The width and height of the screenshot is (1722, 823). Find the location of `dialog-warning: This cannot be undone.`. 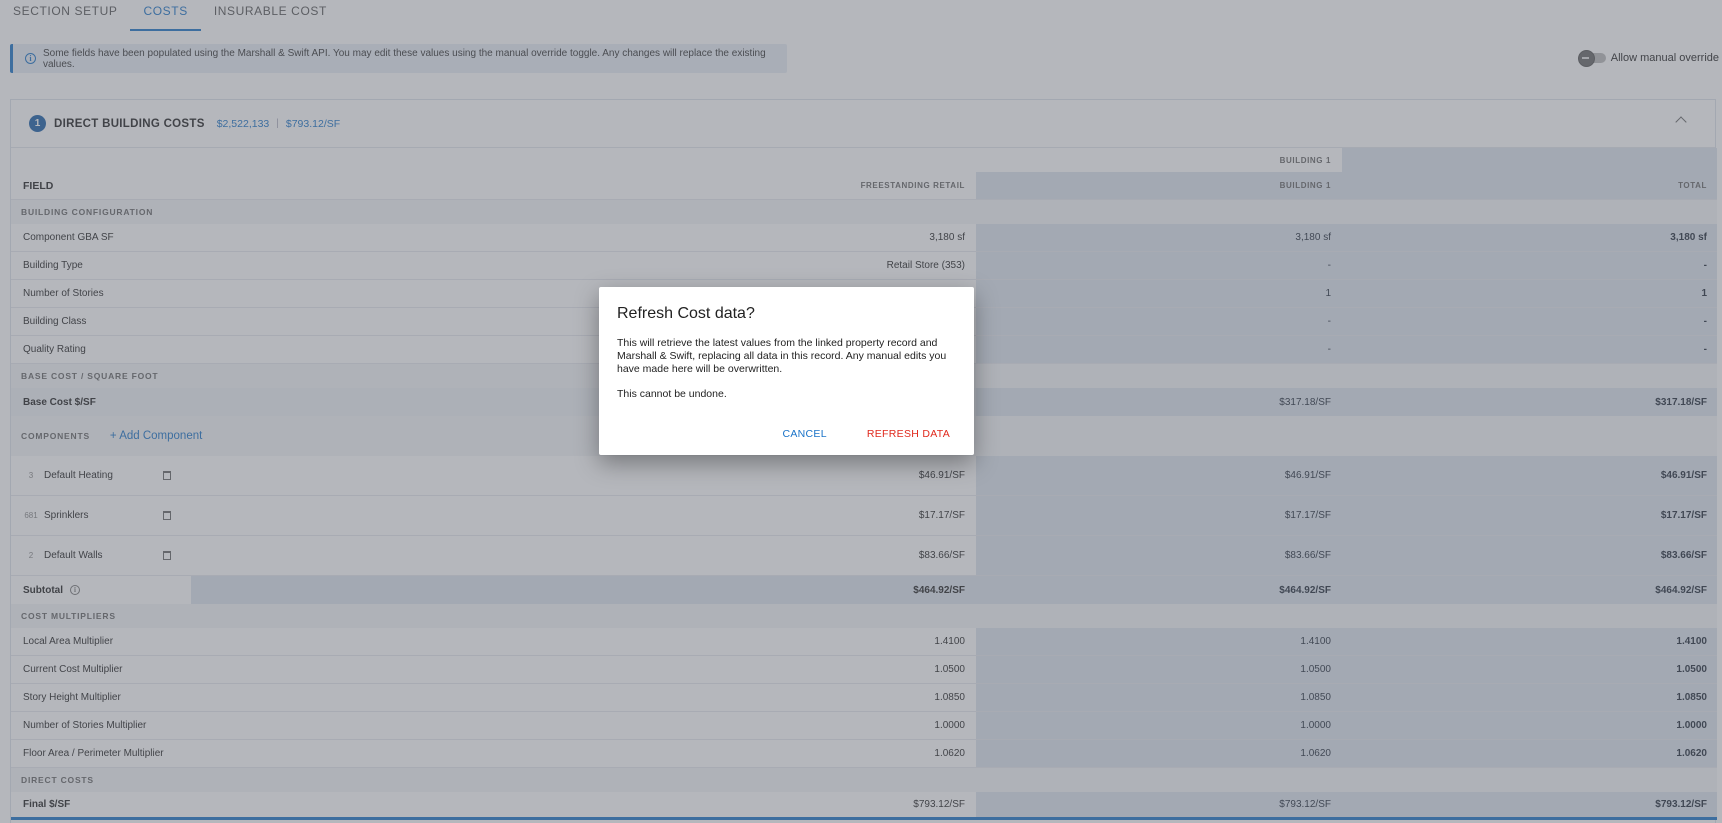

dialog-warning: This cannot be undone. is located at coordinates (672, 394).